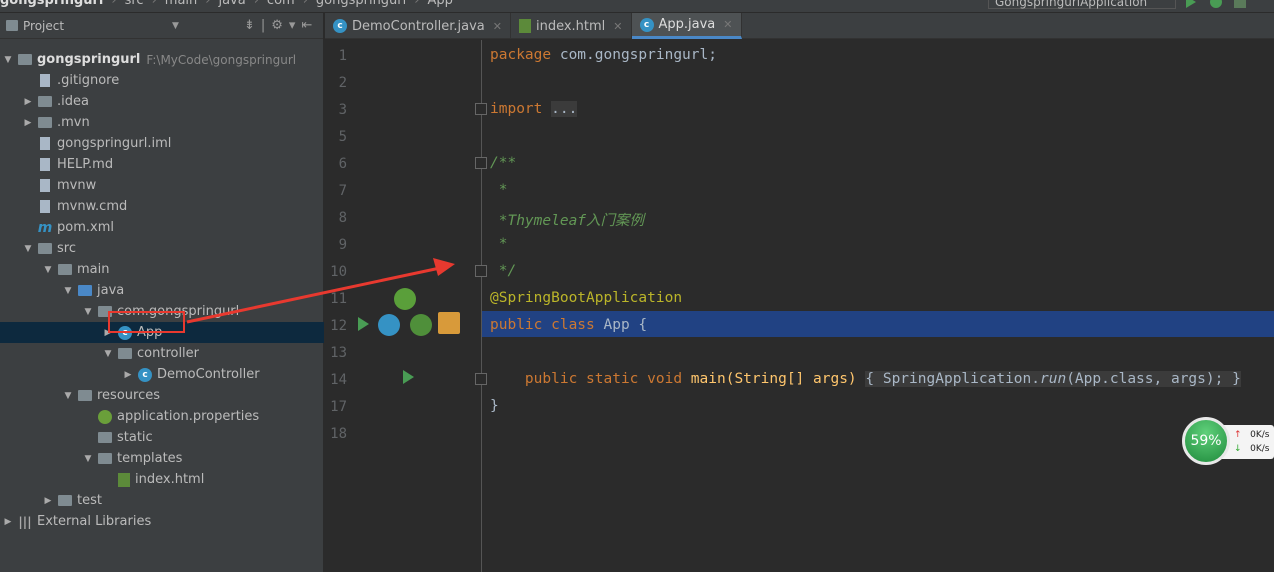 The width and height of the screenshot is (1274, 572). I want to click on breadcrumb-item: App, so click(439, 4).